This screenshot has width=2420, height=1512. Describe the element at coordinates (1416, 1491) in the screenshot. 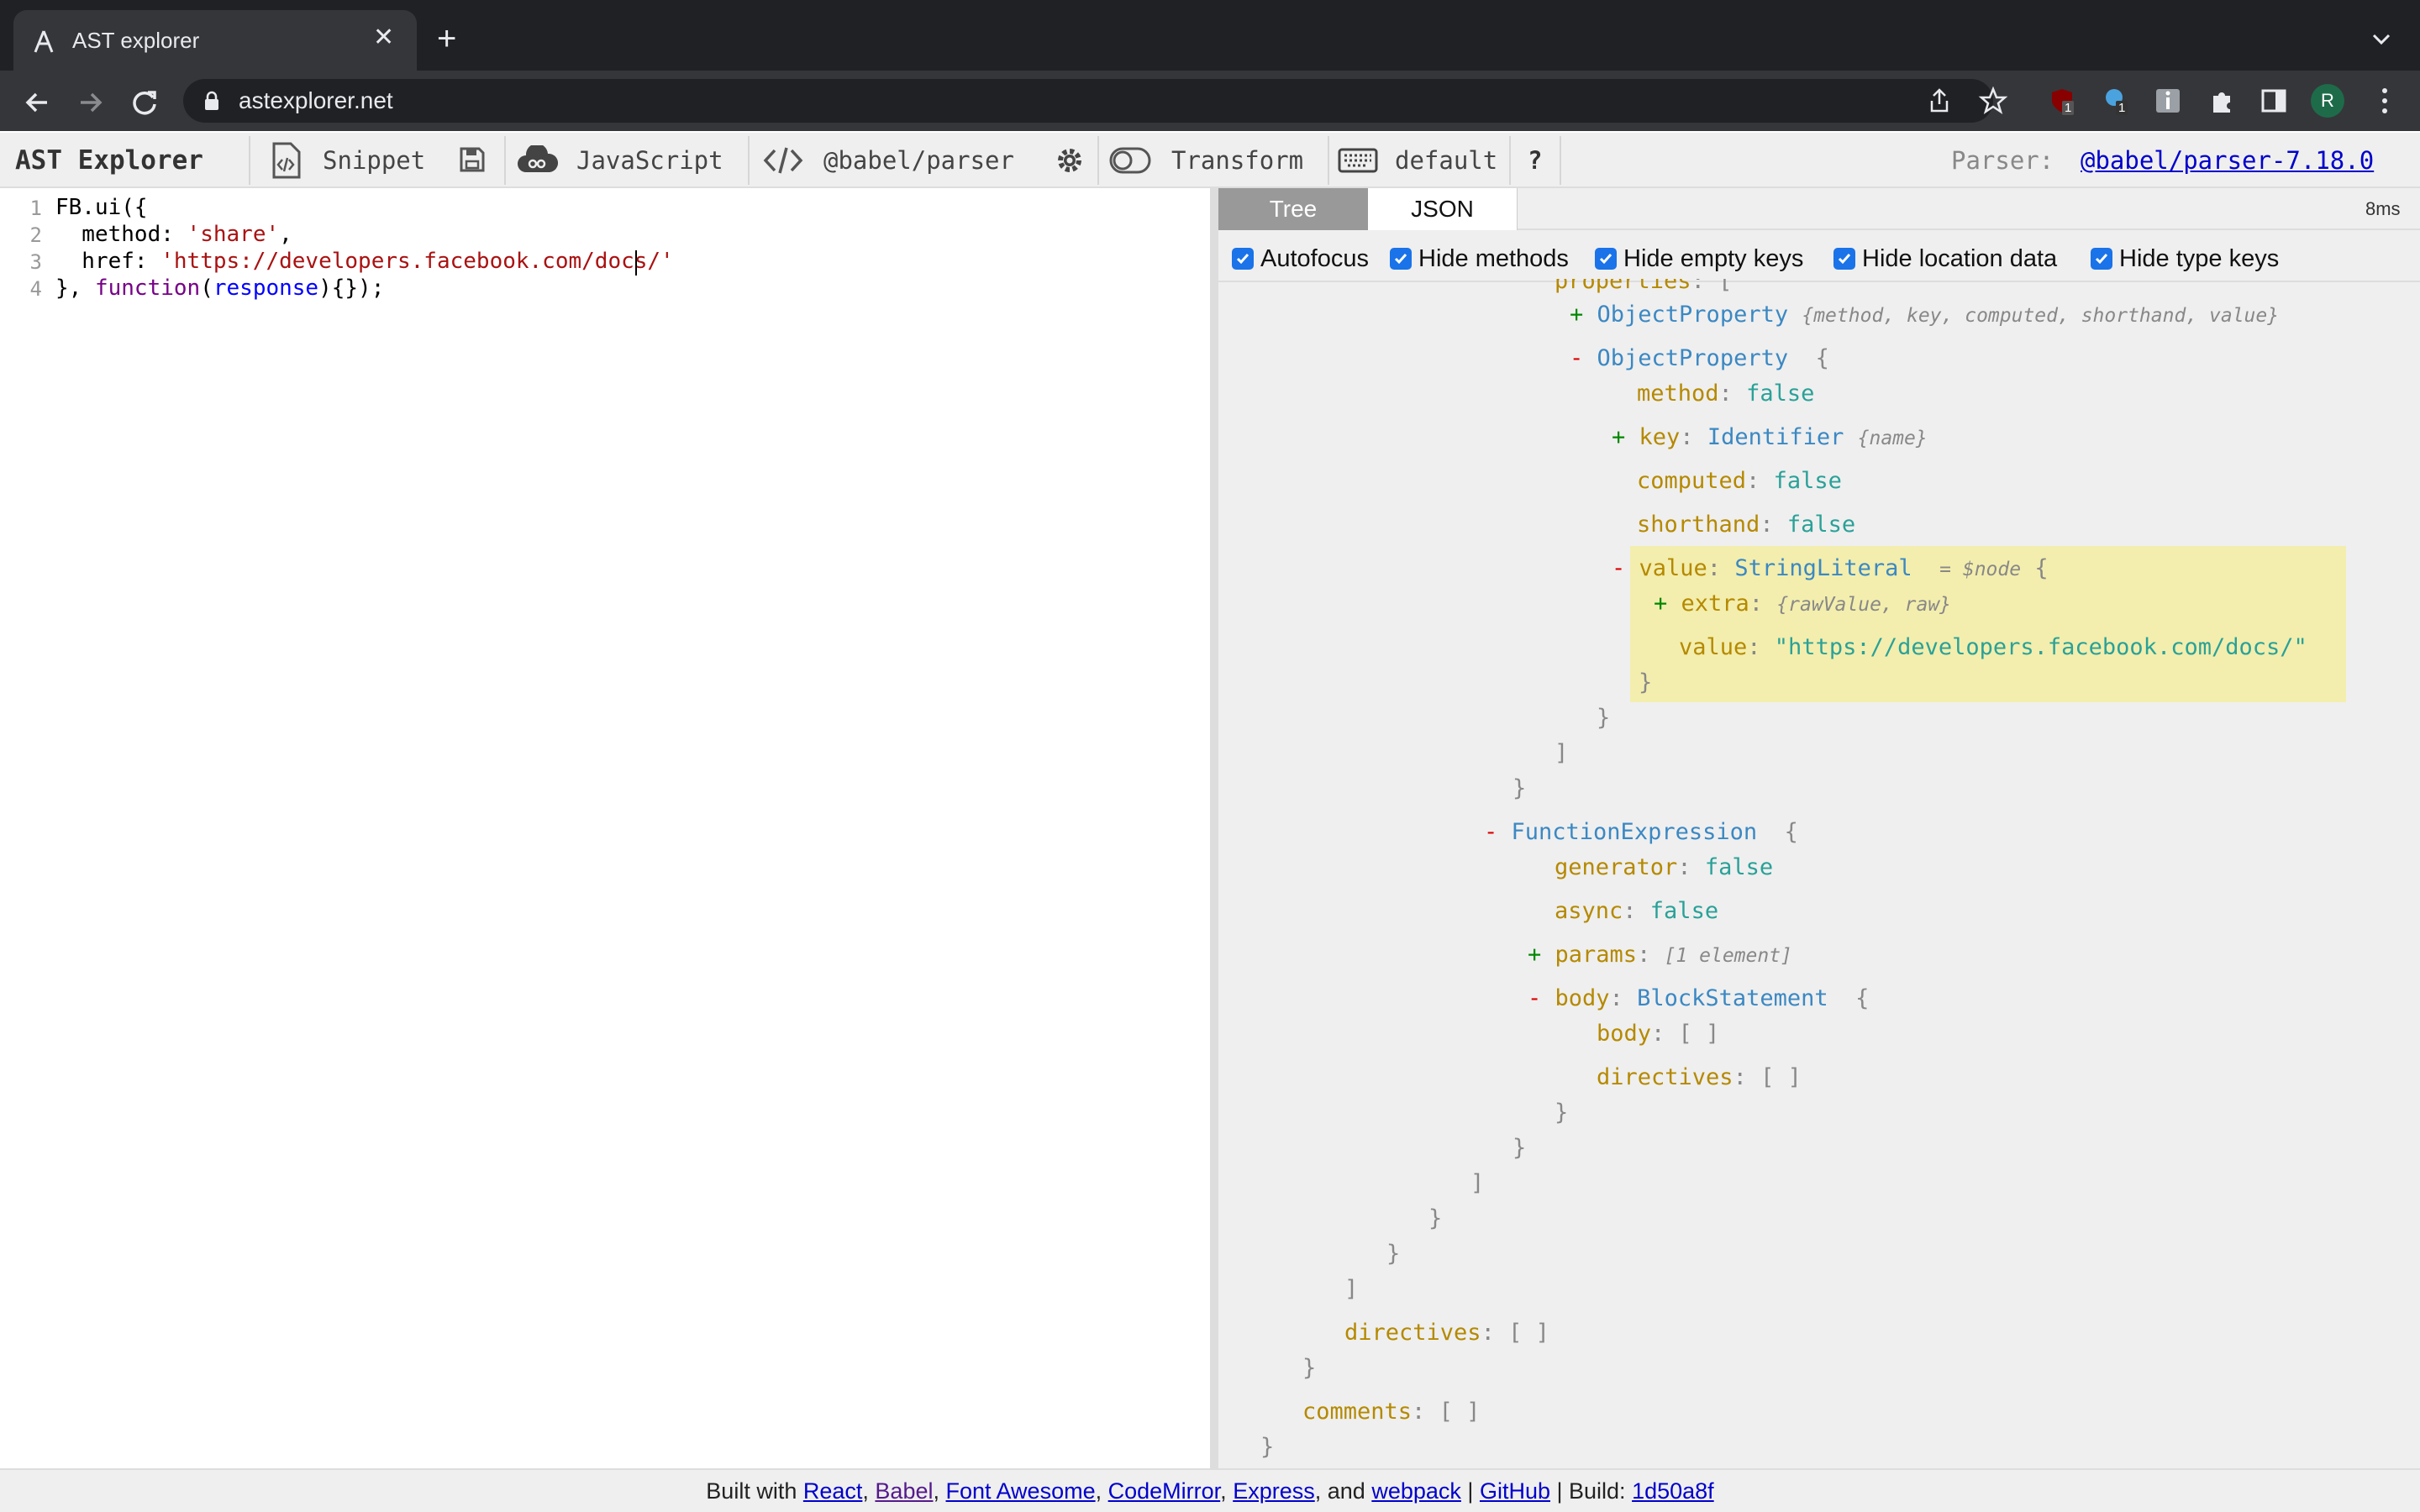

I see `webpack-link: webpack` at that location.